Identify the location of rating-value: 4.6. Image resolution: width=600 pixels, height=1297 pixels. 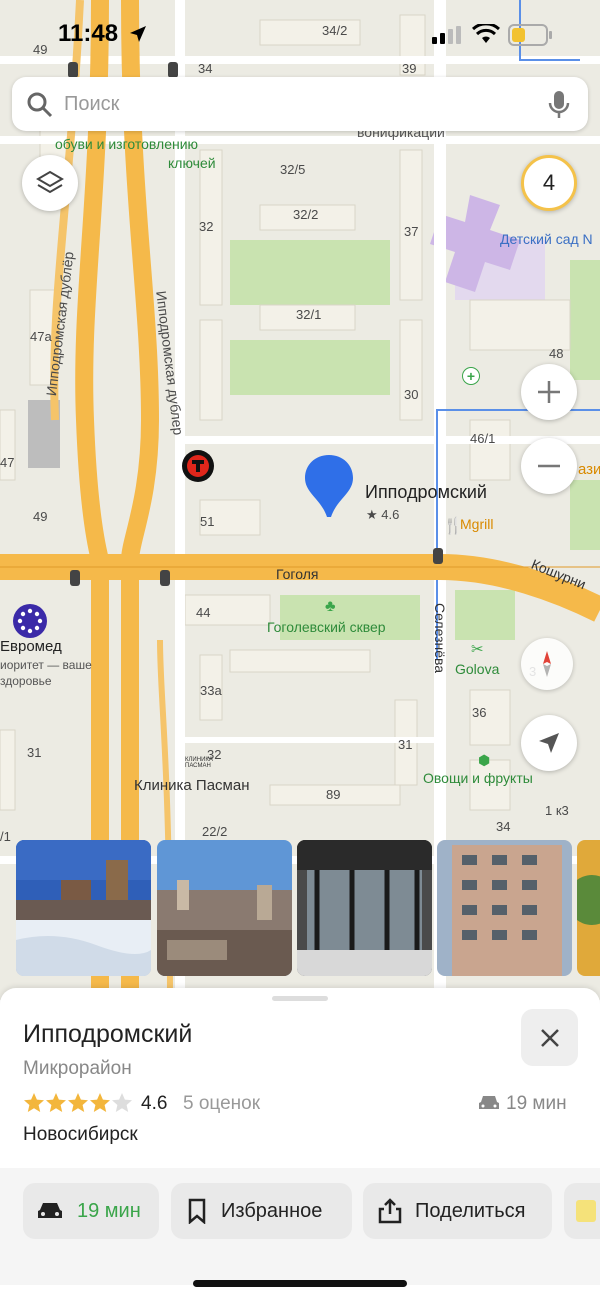
(154, 1103).